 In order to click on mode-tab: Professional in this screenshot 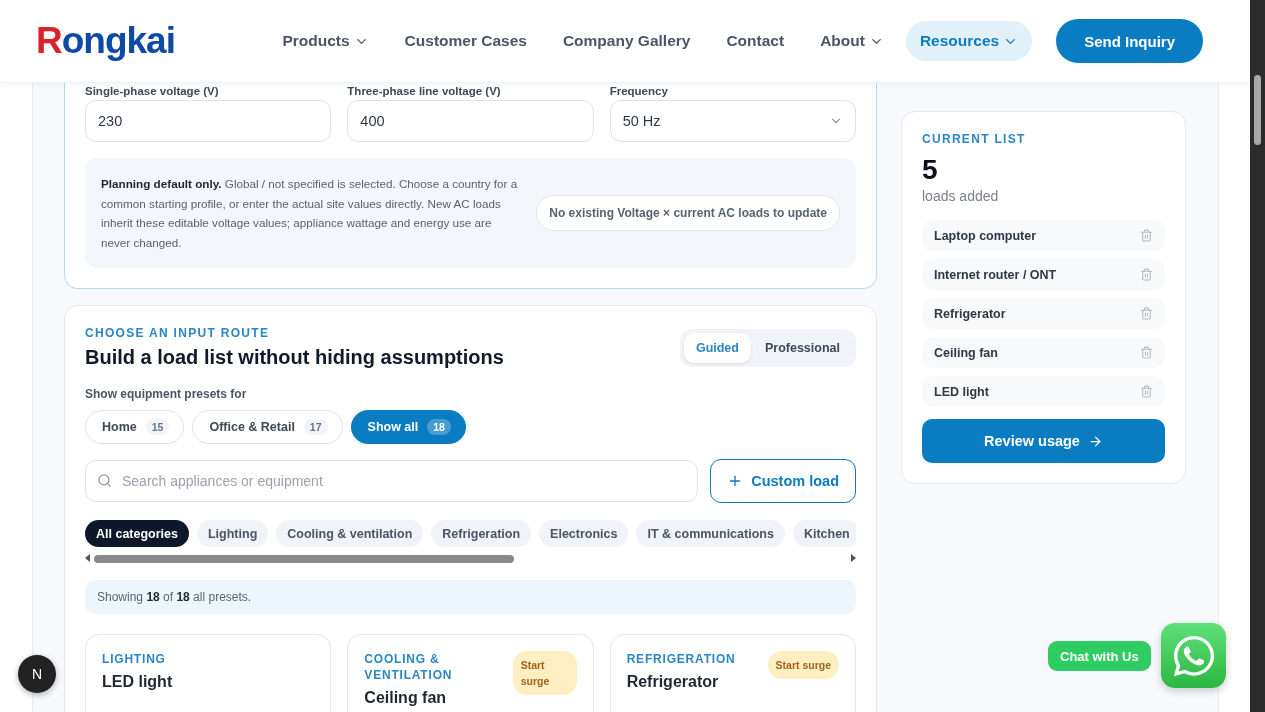, I will do `click(802, 347)`.